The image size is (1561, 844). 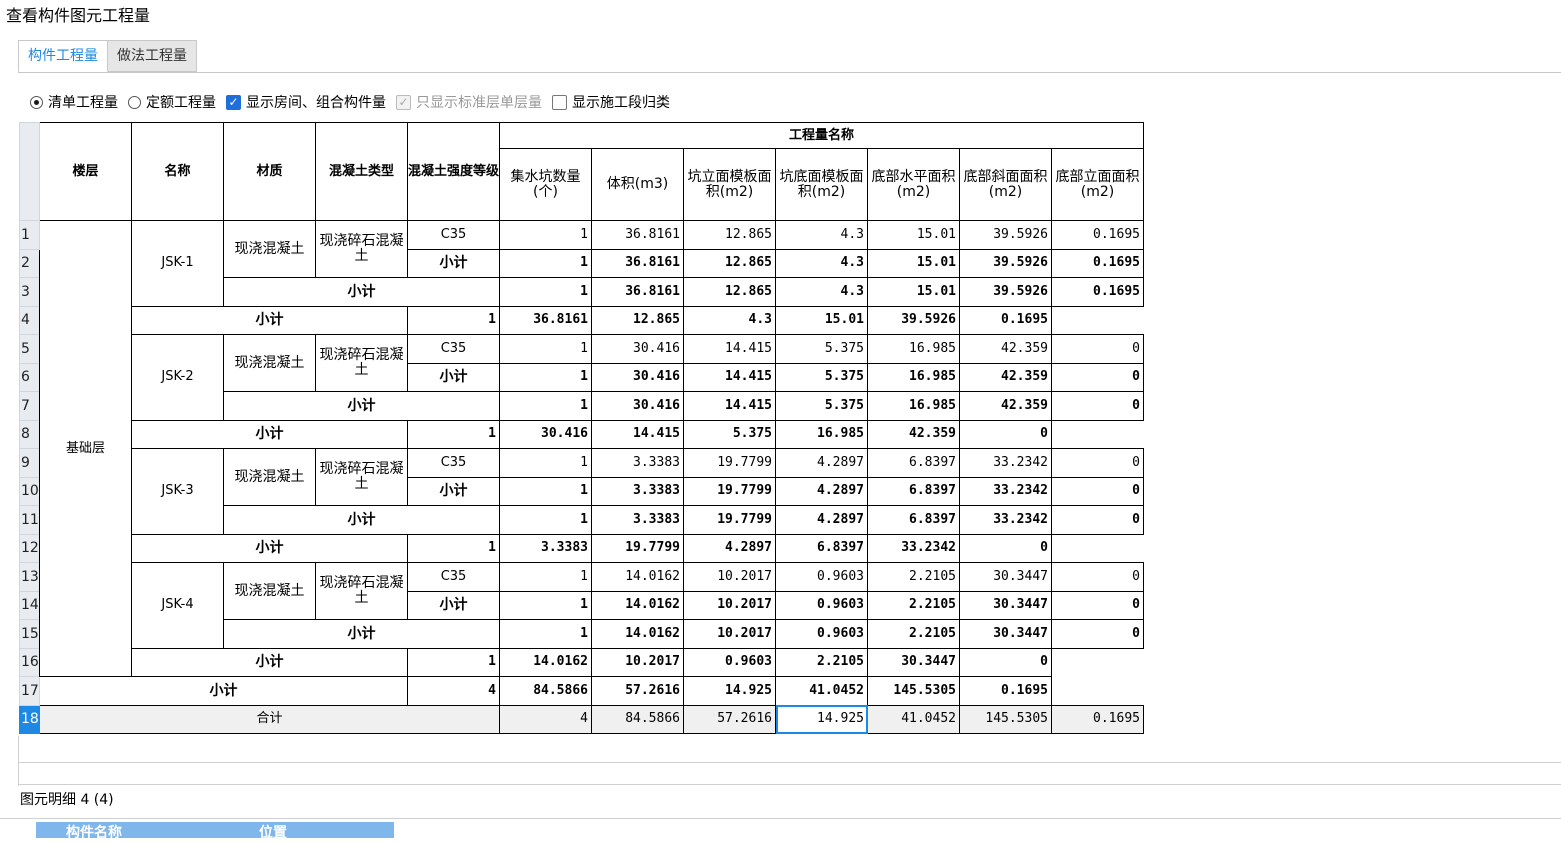 I want to click on value-cell: 4, so click(x=453, y=691).